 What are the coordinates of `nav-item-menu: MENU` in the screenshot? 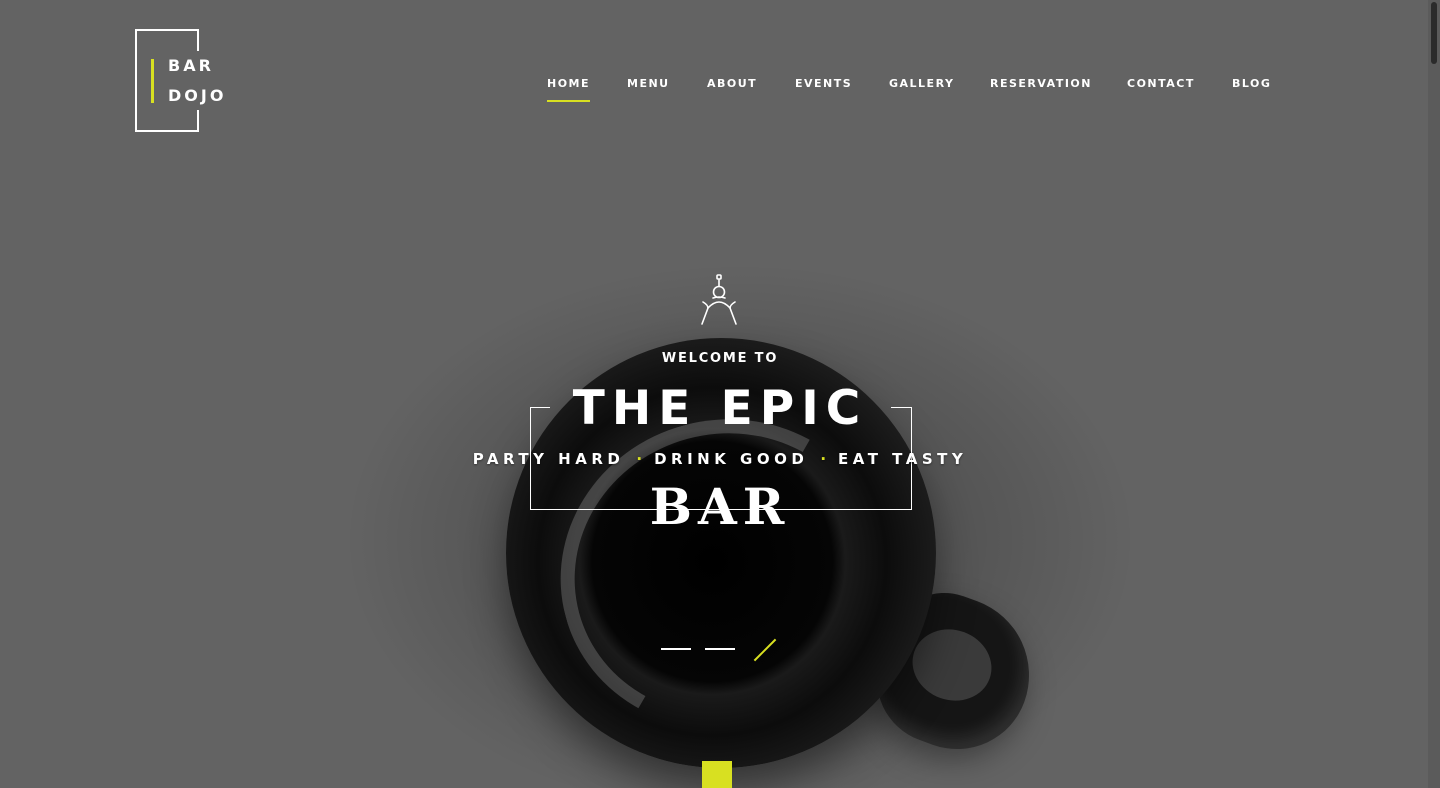 It's located at (648, 83).